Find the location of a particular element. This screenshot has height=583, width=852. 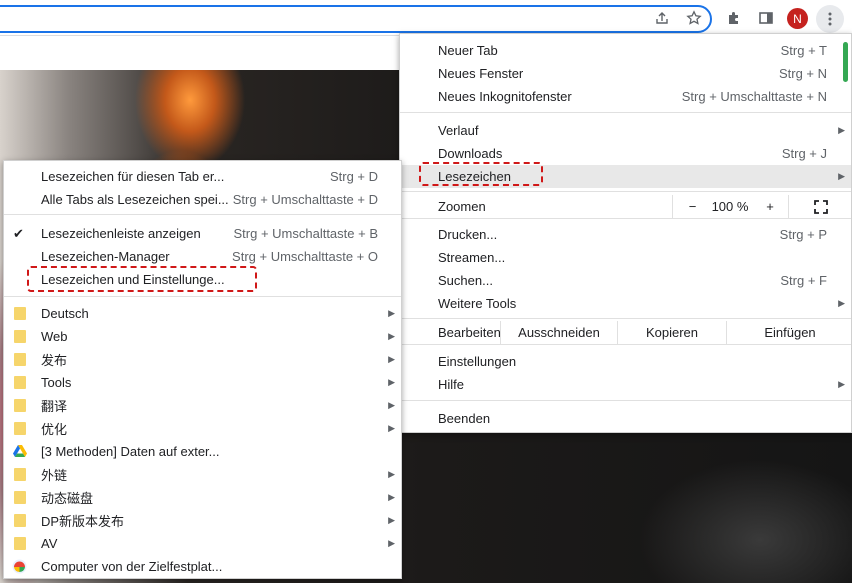

bookmark-folder: Tools ▶ is located at coordinates (202, 382).